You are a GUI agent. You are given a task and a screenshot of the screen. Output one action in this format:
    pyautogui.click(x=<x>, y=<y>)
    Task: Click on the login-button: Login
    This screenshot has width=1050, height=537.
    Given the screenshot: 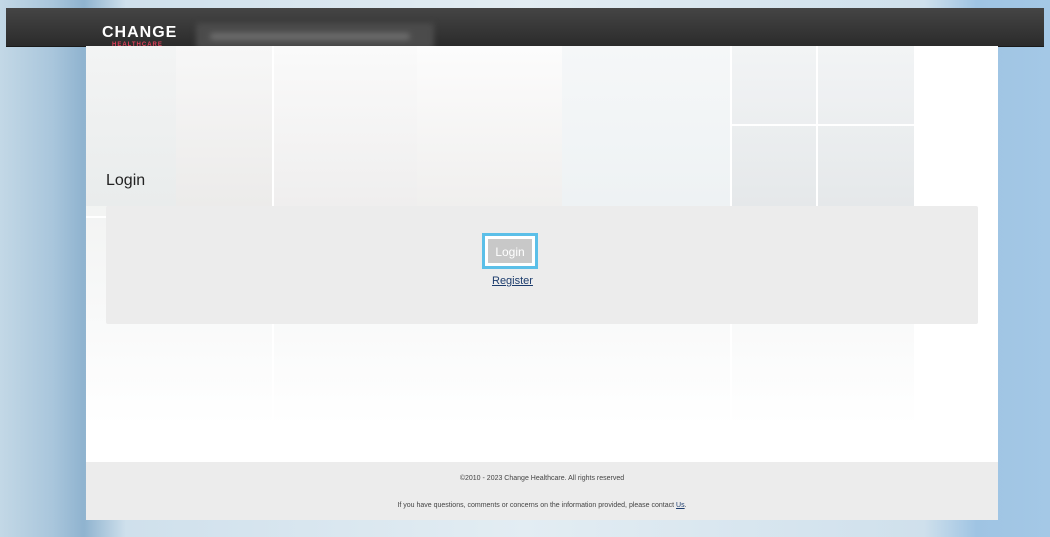 What is the action you would take?
    pyautogui.click(x=510, y=251)
    